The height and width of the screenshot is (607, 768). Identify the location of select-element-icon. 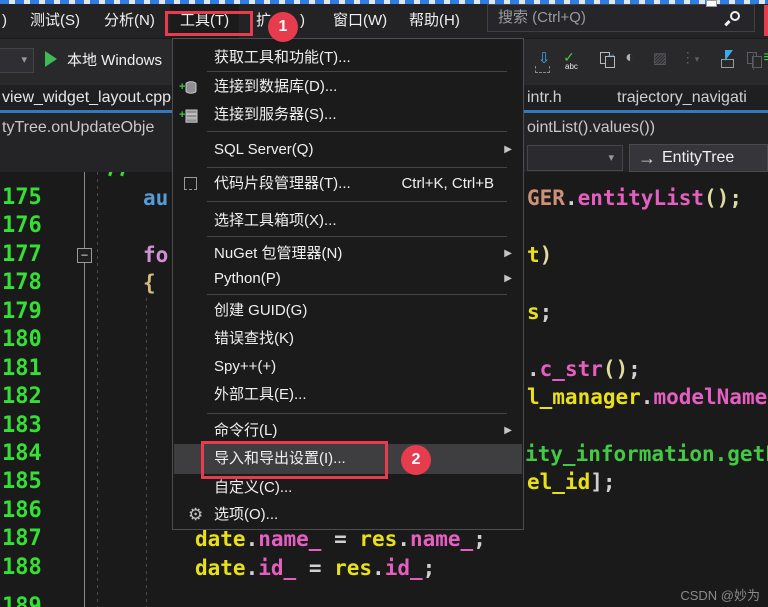
(719, 62).